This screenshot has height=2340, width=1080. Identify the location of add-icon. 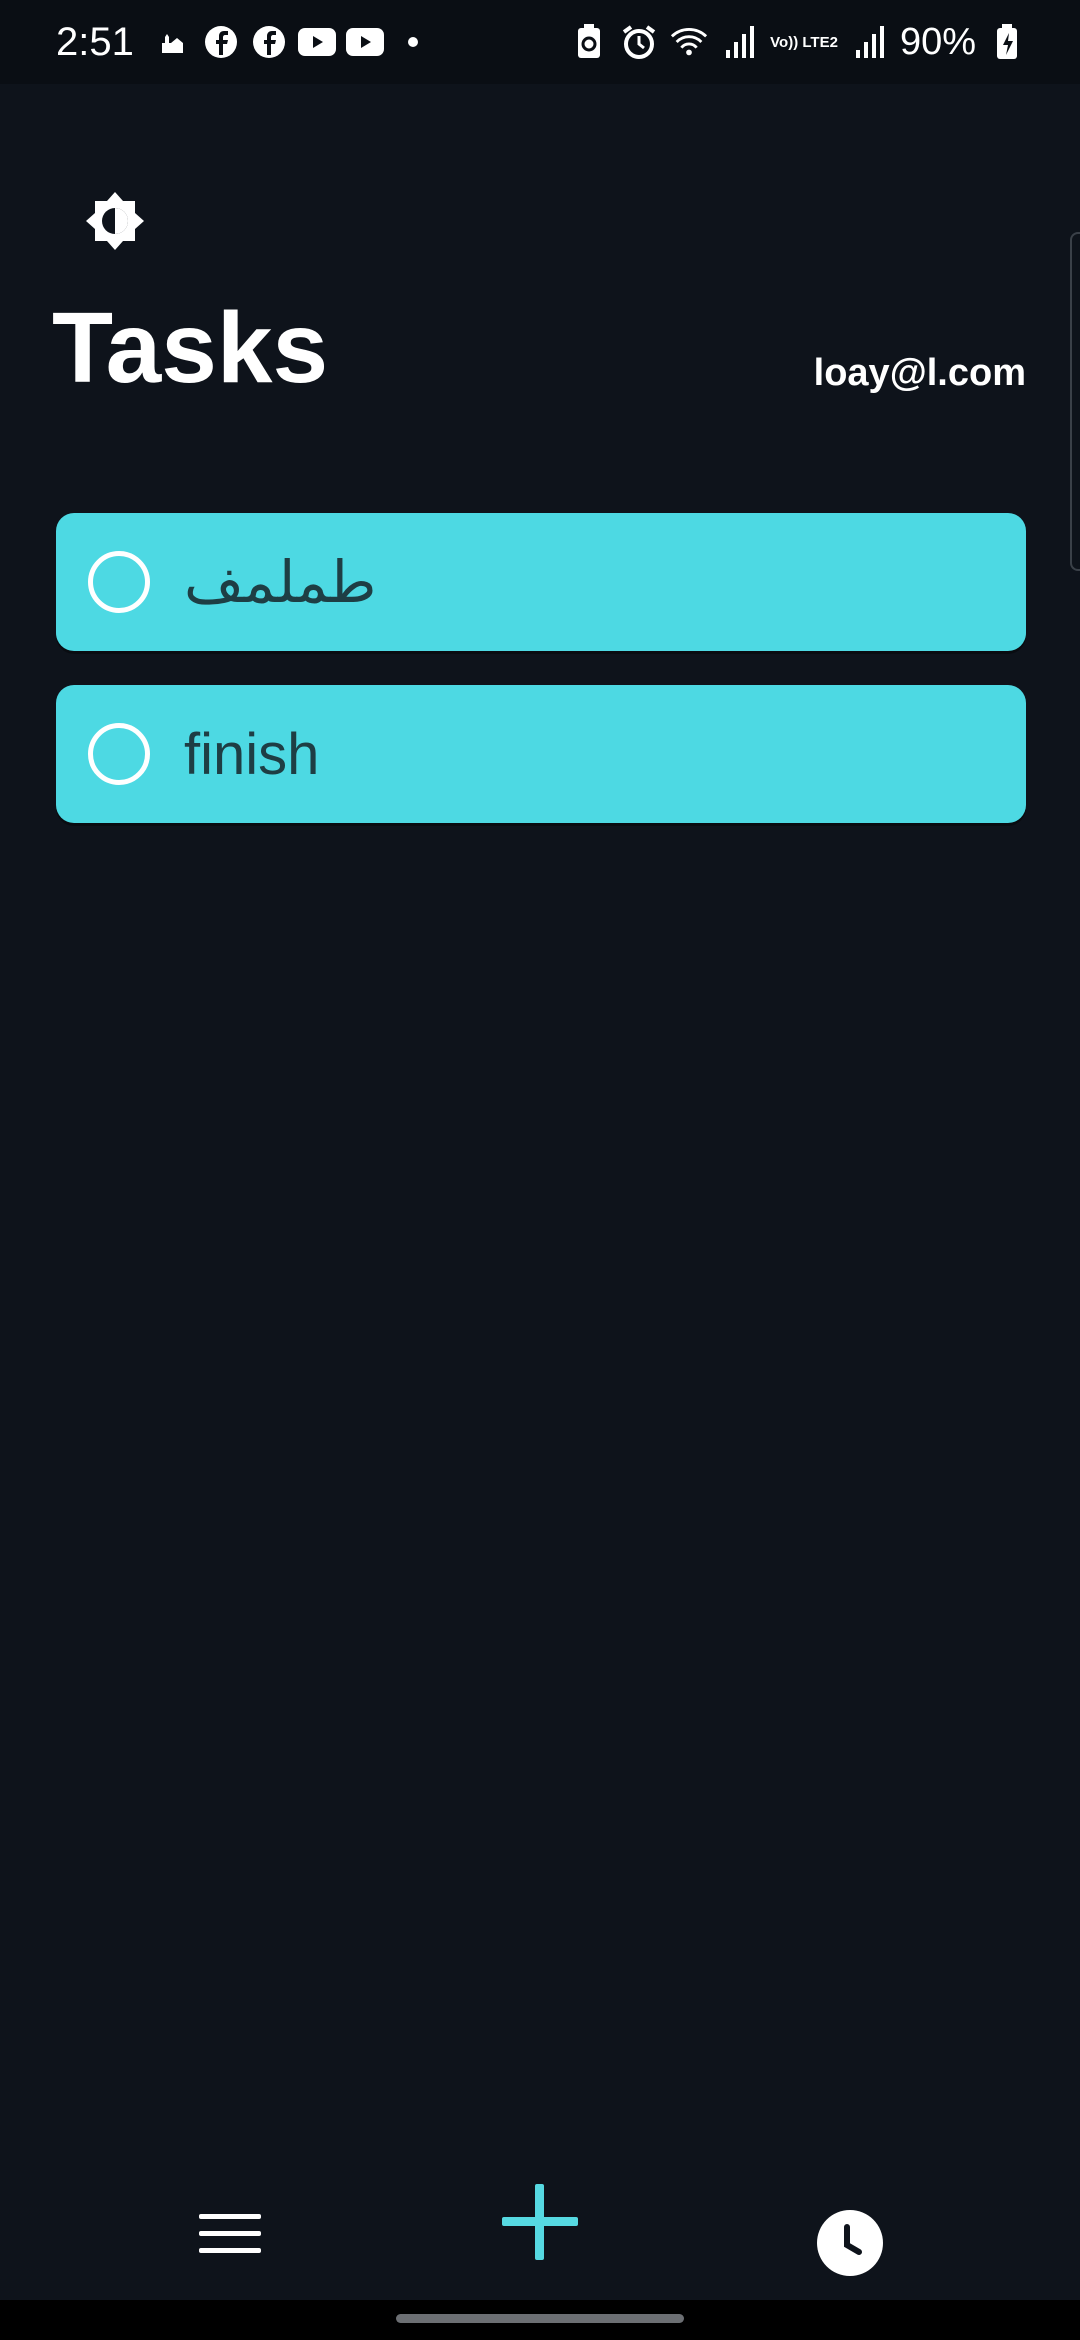
(540, 2222).